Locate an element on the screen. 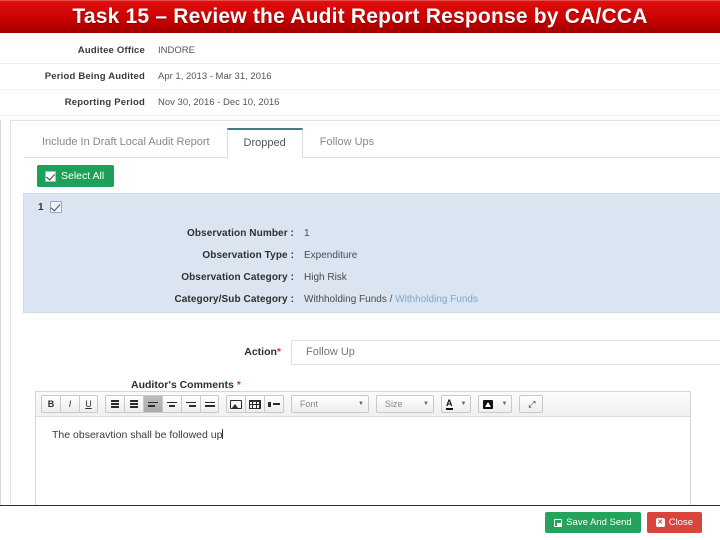  align-justify-icon is located at coordinates (209, 404).